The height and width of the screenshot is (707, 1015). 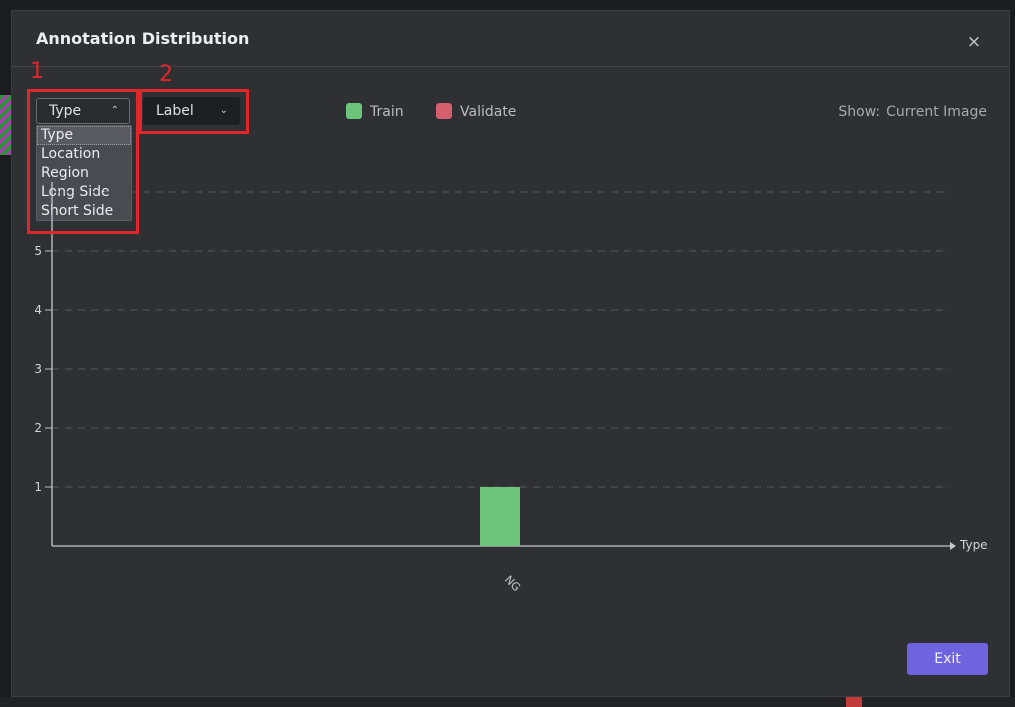 I want to click on y-tick-label: 4, so click(x=38, y=310).